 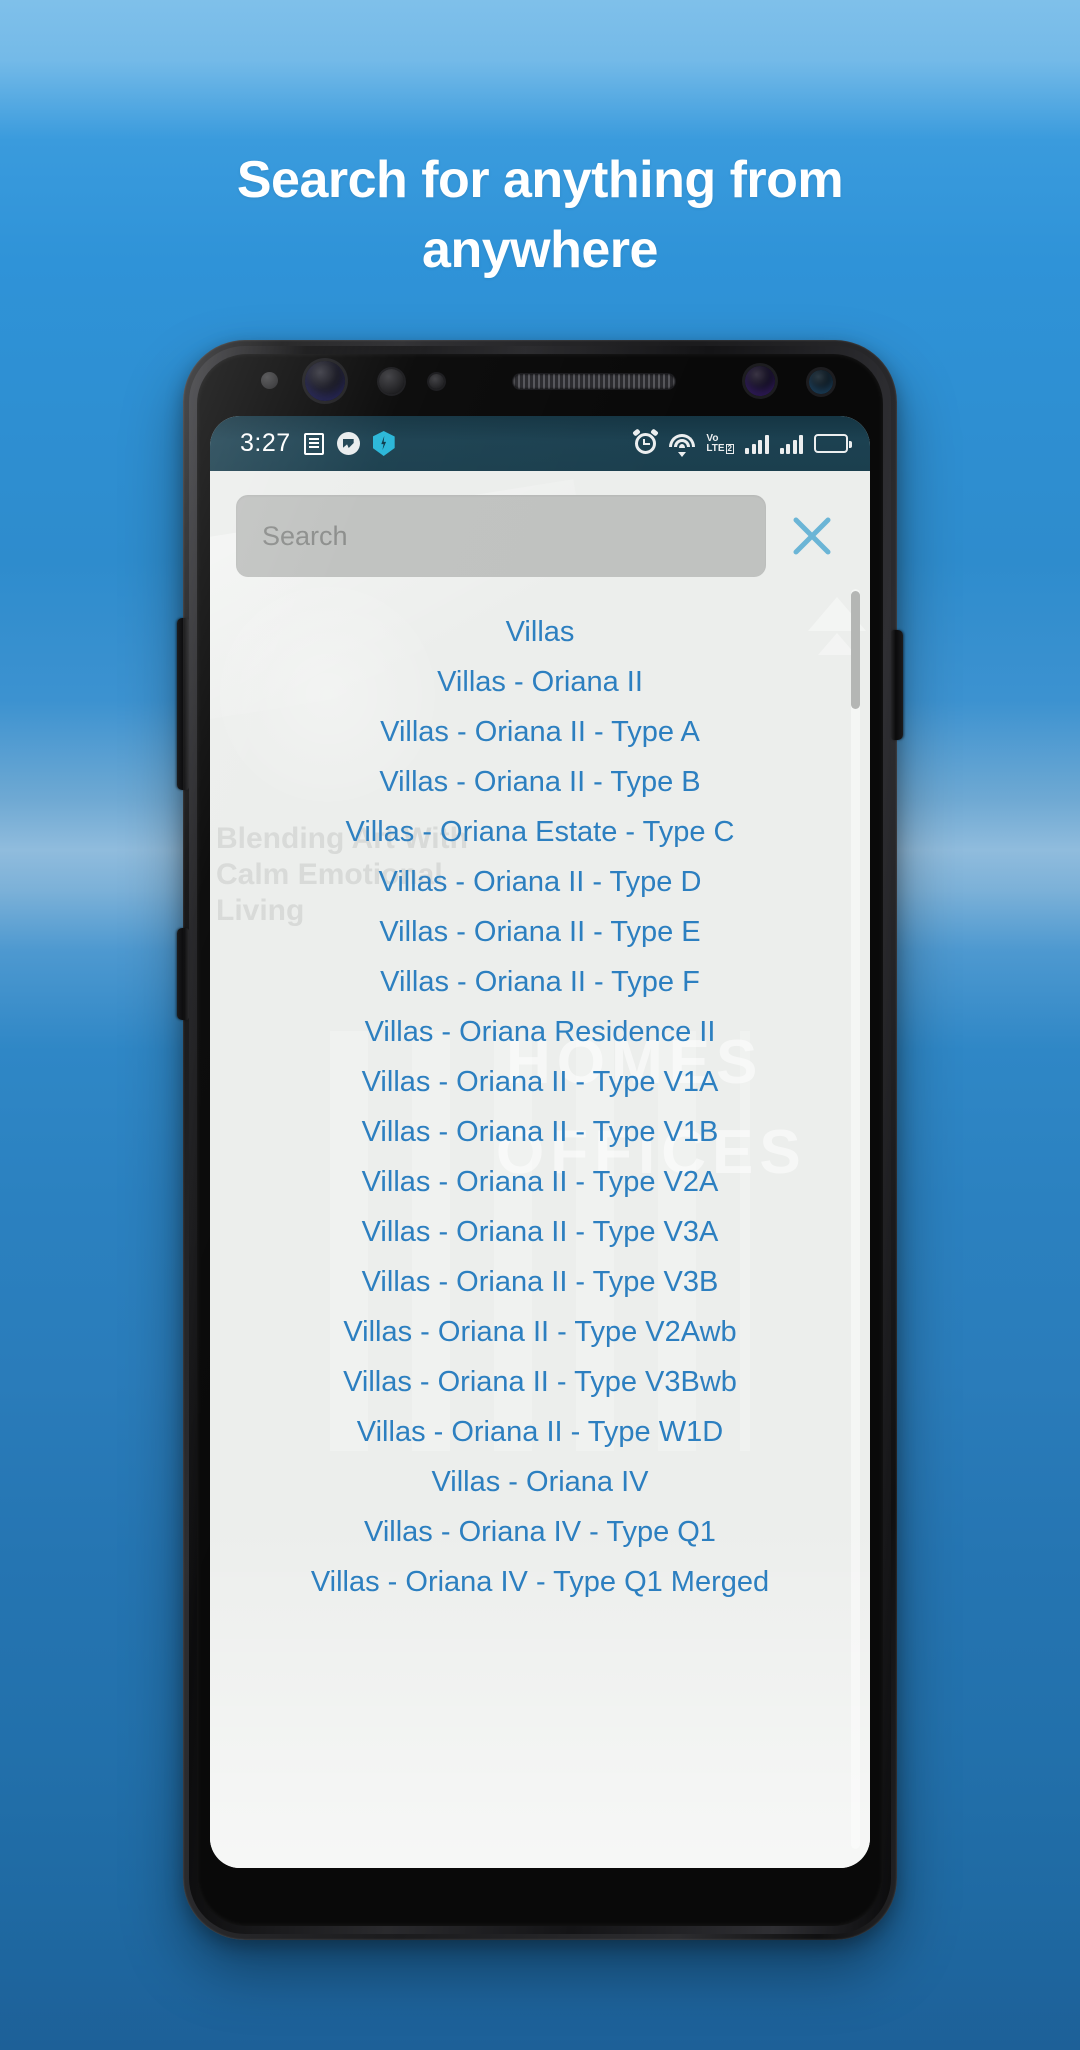 What do you see at coordinates (383, 443) in the screenshot?
I see `shield-icon` at bounding box center [383, 443].